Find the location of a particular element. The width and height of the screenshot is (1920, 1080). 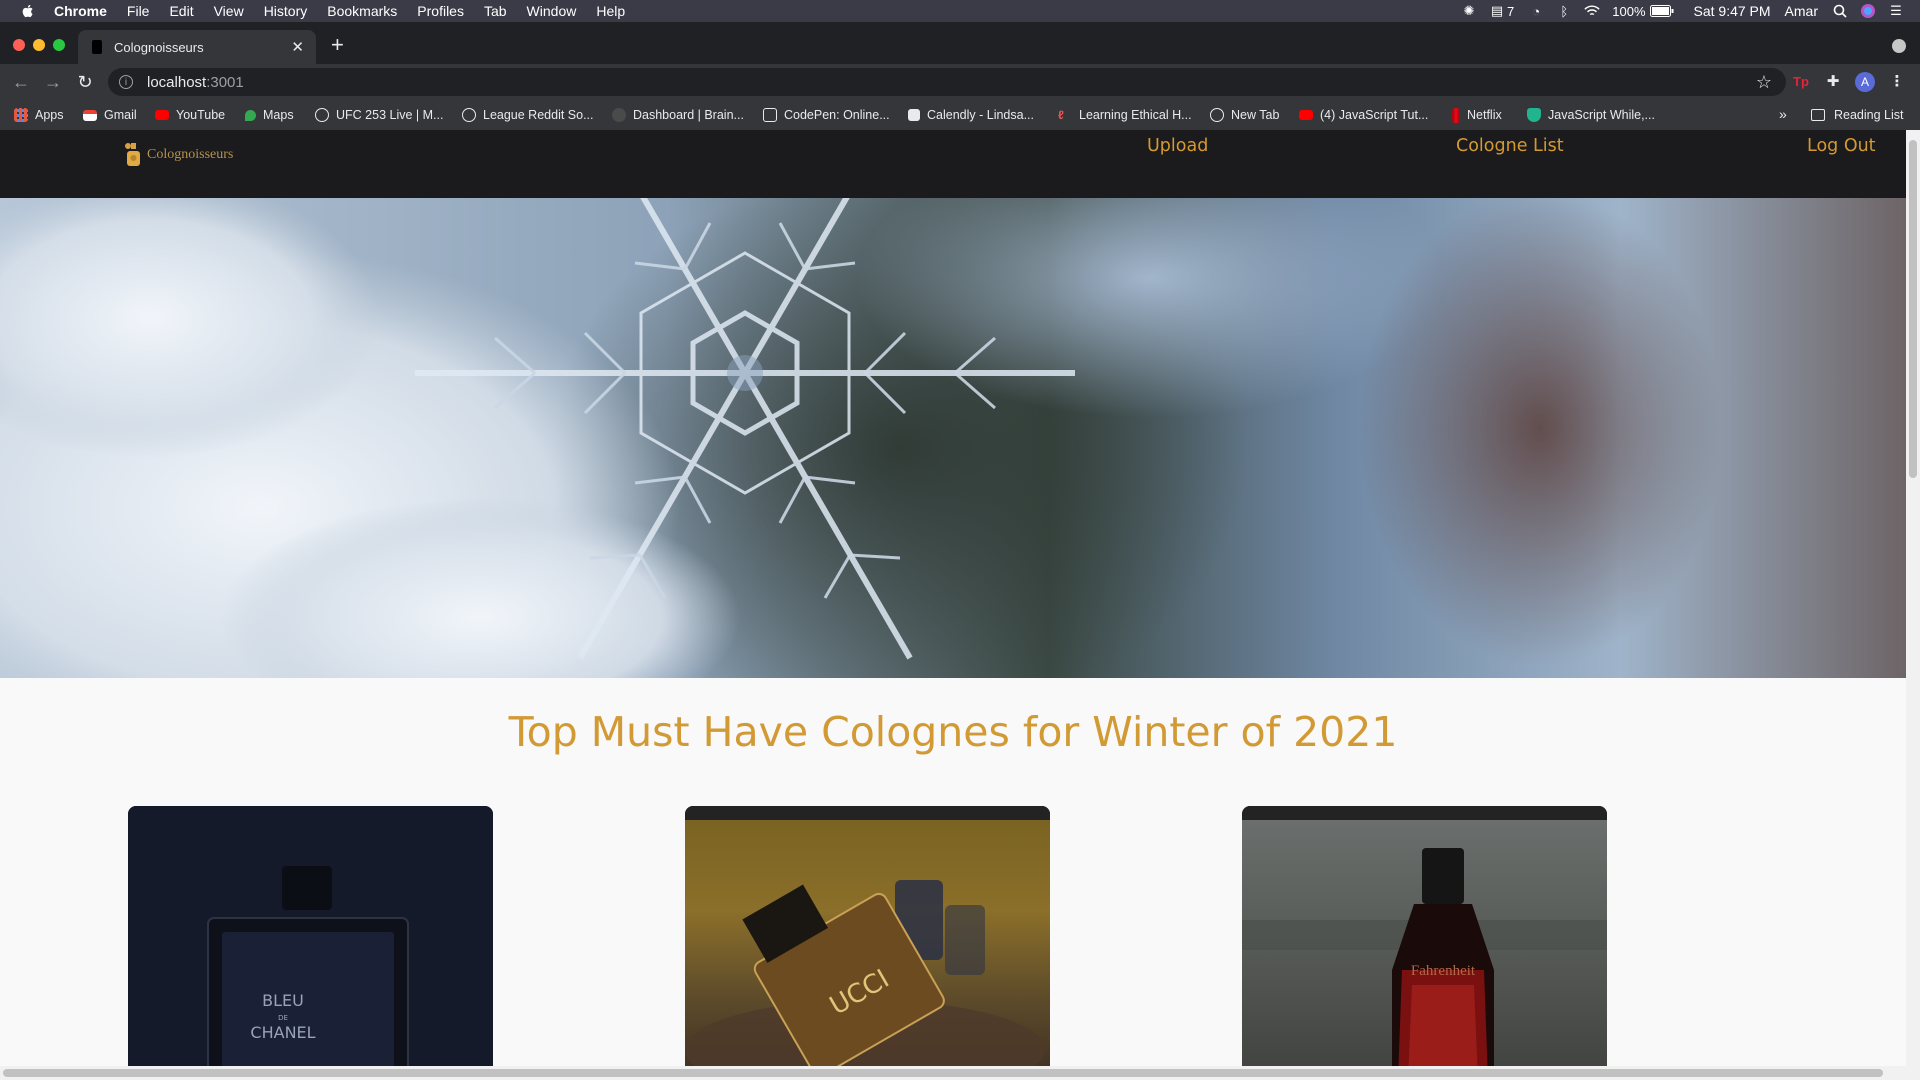

vertical-scrollbar-thumb is located at coordinates (1913, 309).